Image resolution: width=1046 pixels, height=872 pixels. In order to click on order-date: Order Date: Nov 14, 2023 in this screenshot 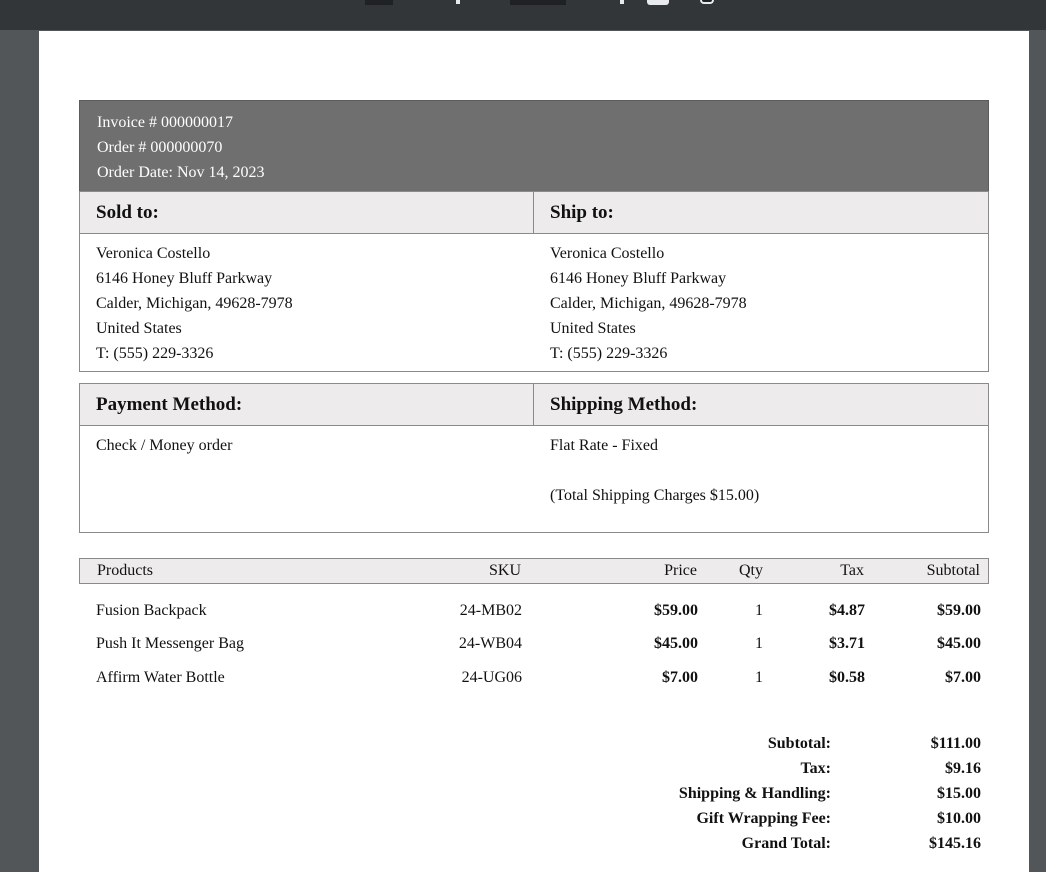, I will do `click(181, 172)`.